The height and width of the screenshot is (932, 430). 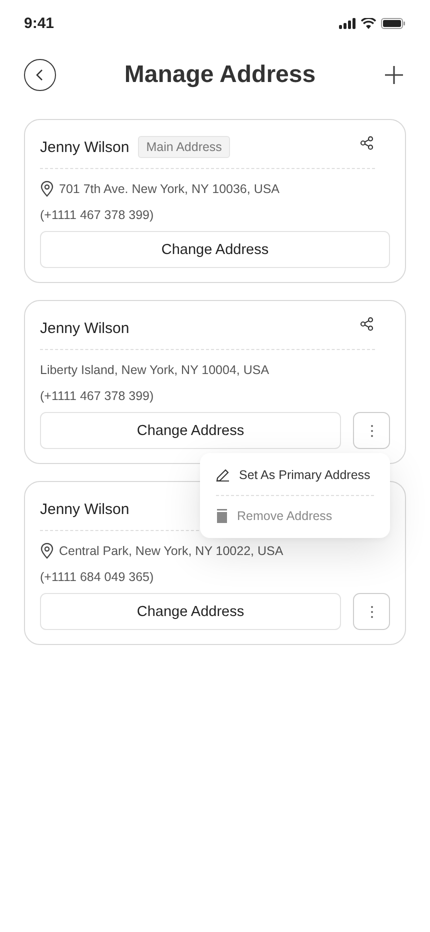 What do you see at coordinates (295, 475) in the screenshot?
I see `menu-item: Set As Primary Address` at bounding box center [295, 475].